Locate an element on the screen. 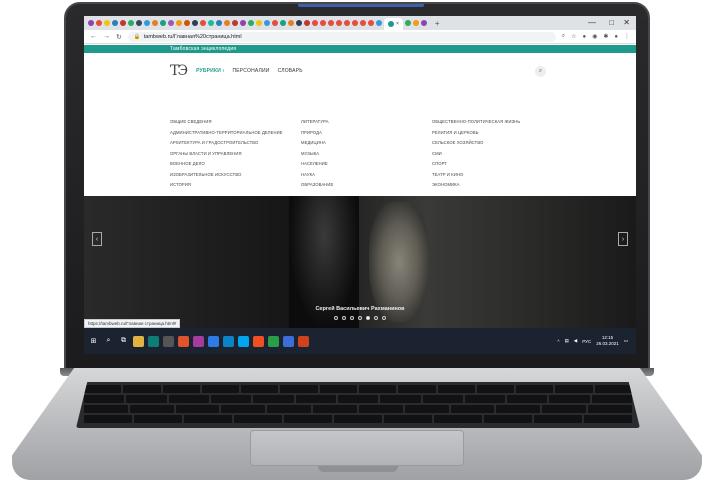  rubric-item: ОБЩЕСТВЕННО-ПОЛИТИЧЕСКАЯ ЖИЗНЬ is located at coordinates (507, 122).